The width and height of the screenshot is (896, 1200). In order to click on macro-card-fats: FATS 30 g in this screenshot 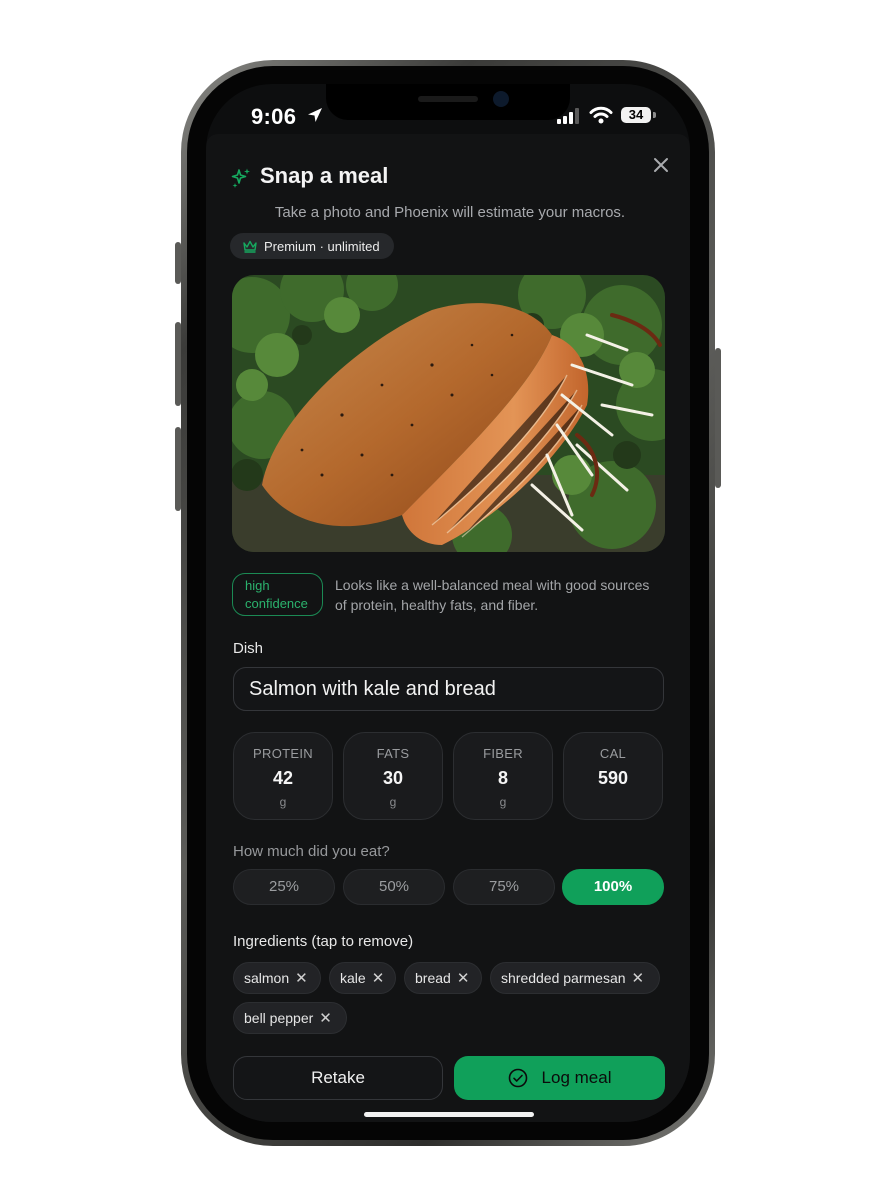, I will do `click(393, 776)`.